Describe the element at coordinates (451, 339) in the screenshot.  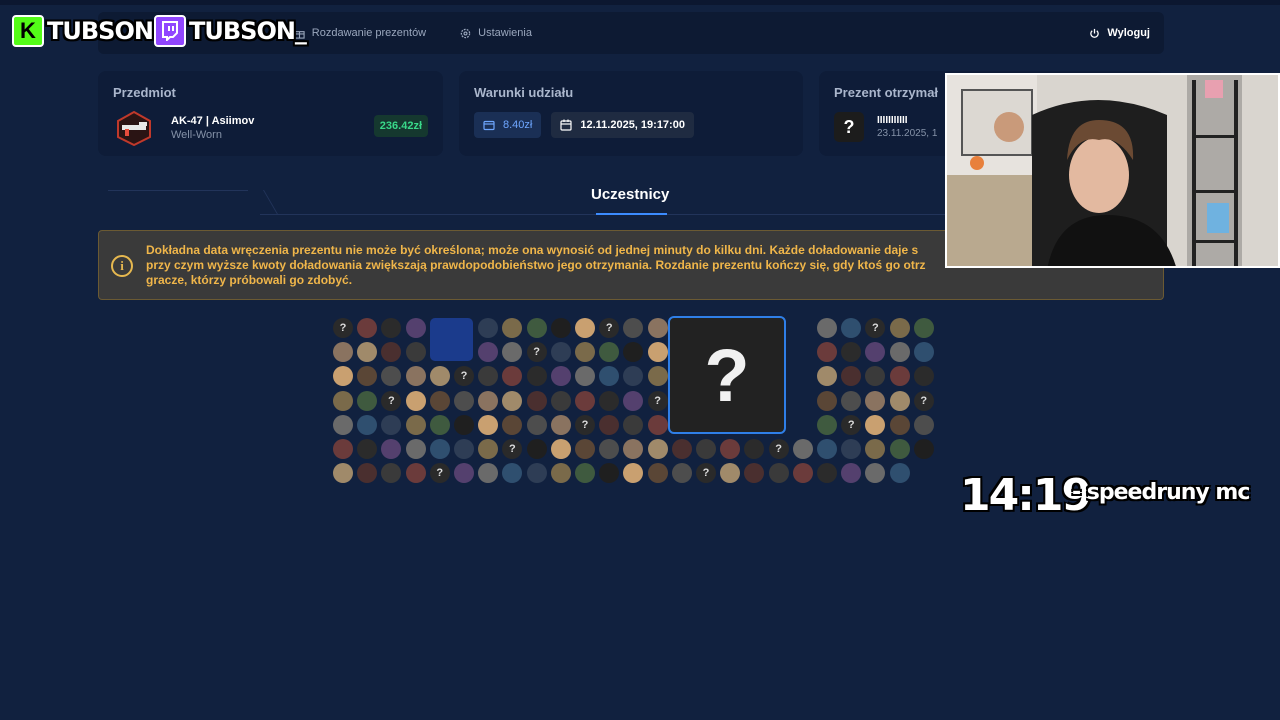
I see `participant-avatar-large` at that location.